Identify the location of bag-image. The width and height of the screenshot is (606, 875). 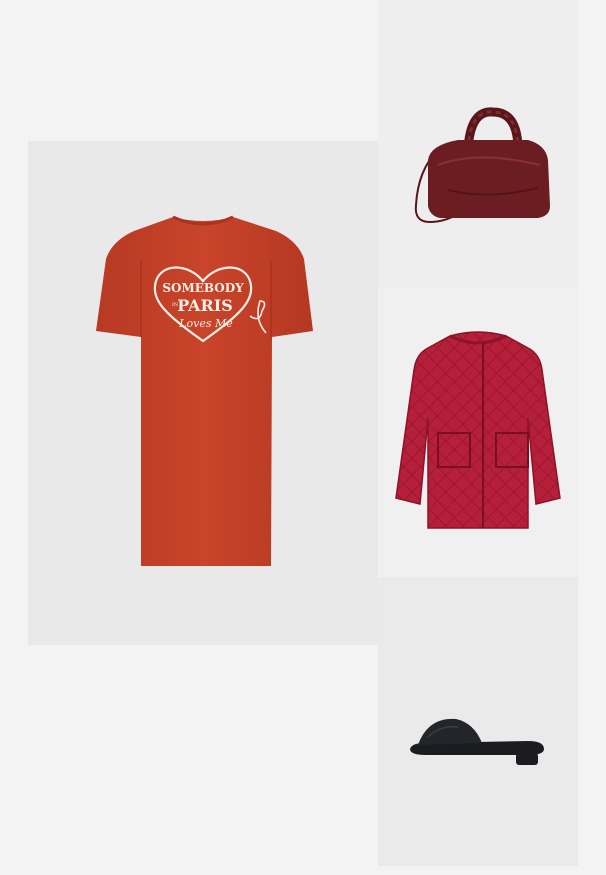
(482, 165).